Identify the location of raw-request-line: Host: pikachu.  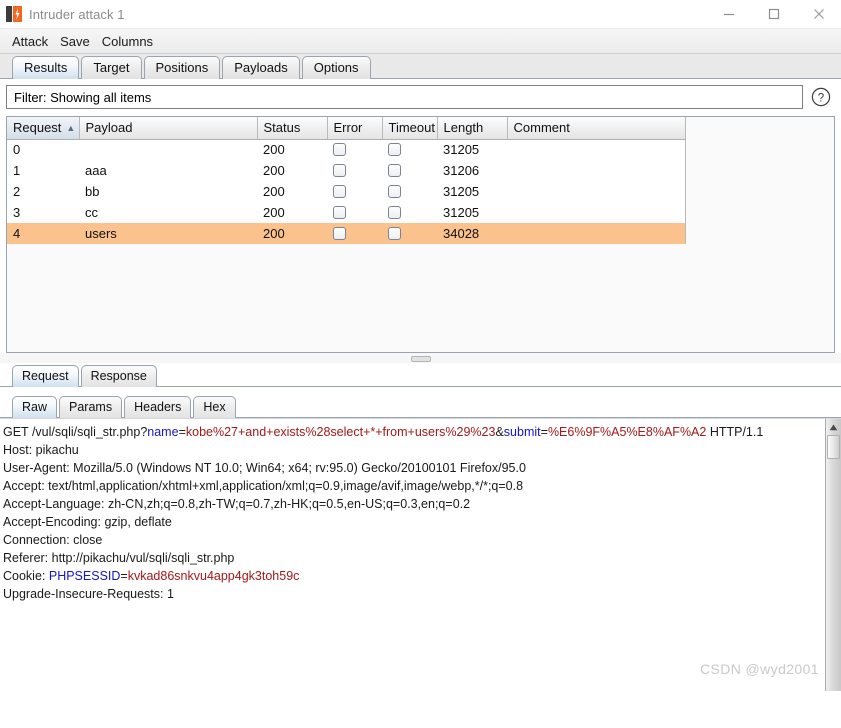
(41, 450).